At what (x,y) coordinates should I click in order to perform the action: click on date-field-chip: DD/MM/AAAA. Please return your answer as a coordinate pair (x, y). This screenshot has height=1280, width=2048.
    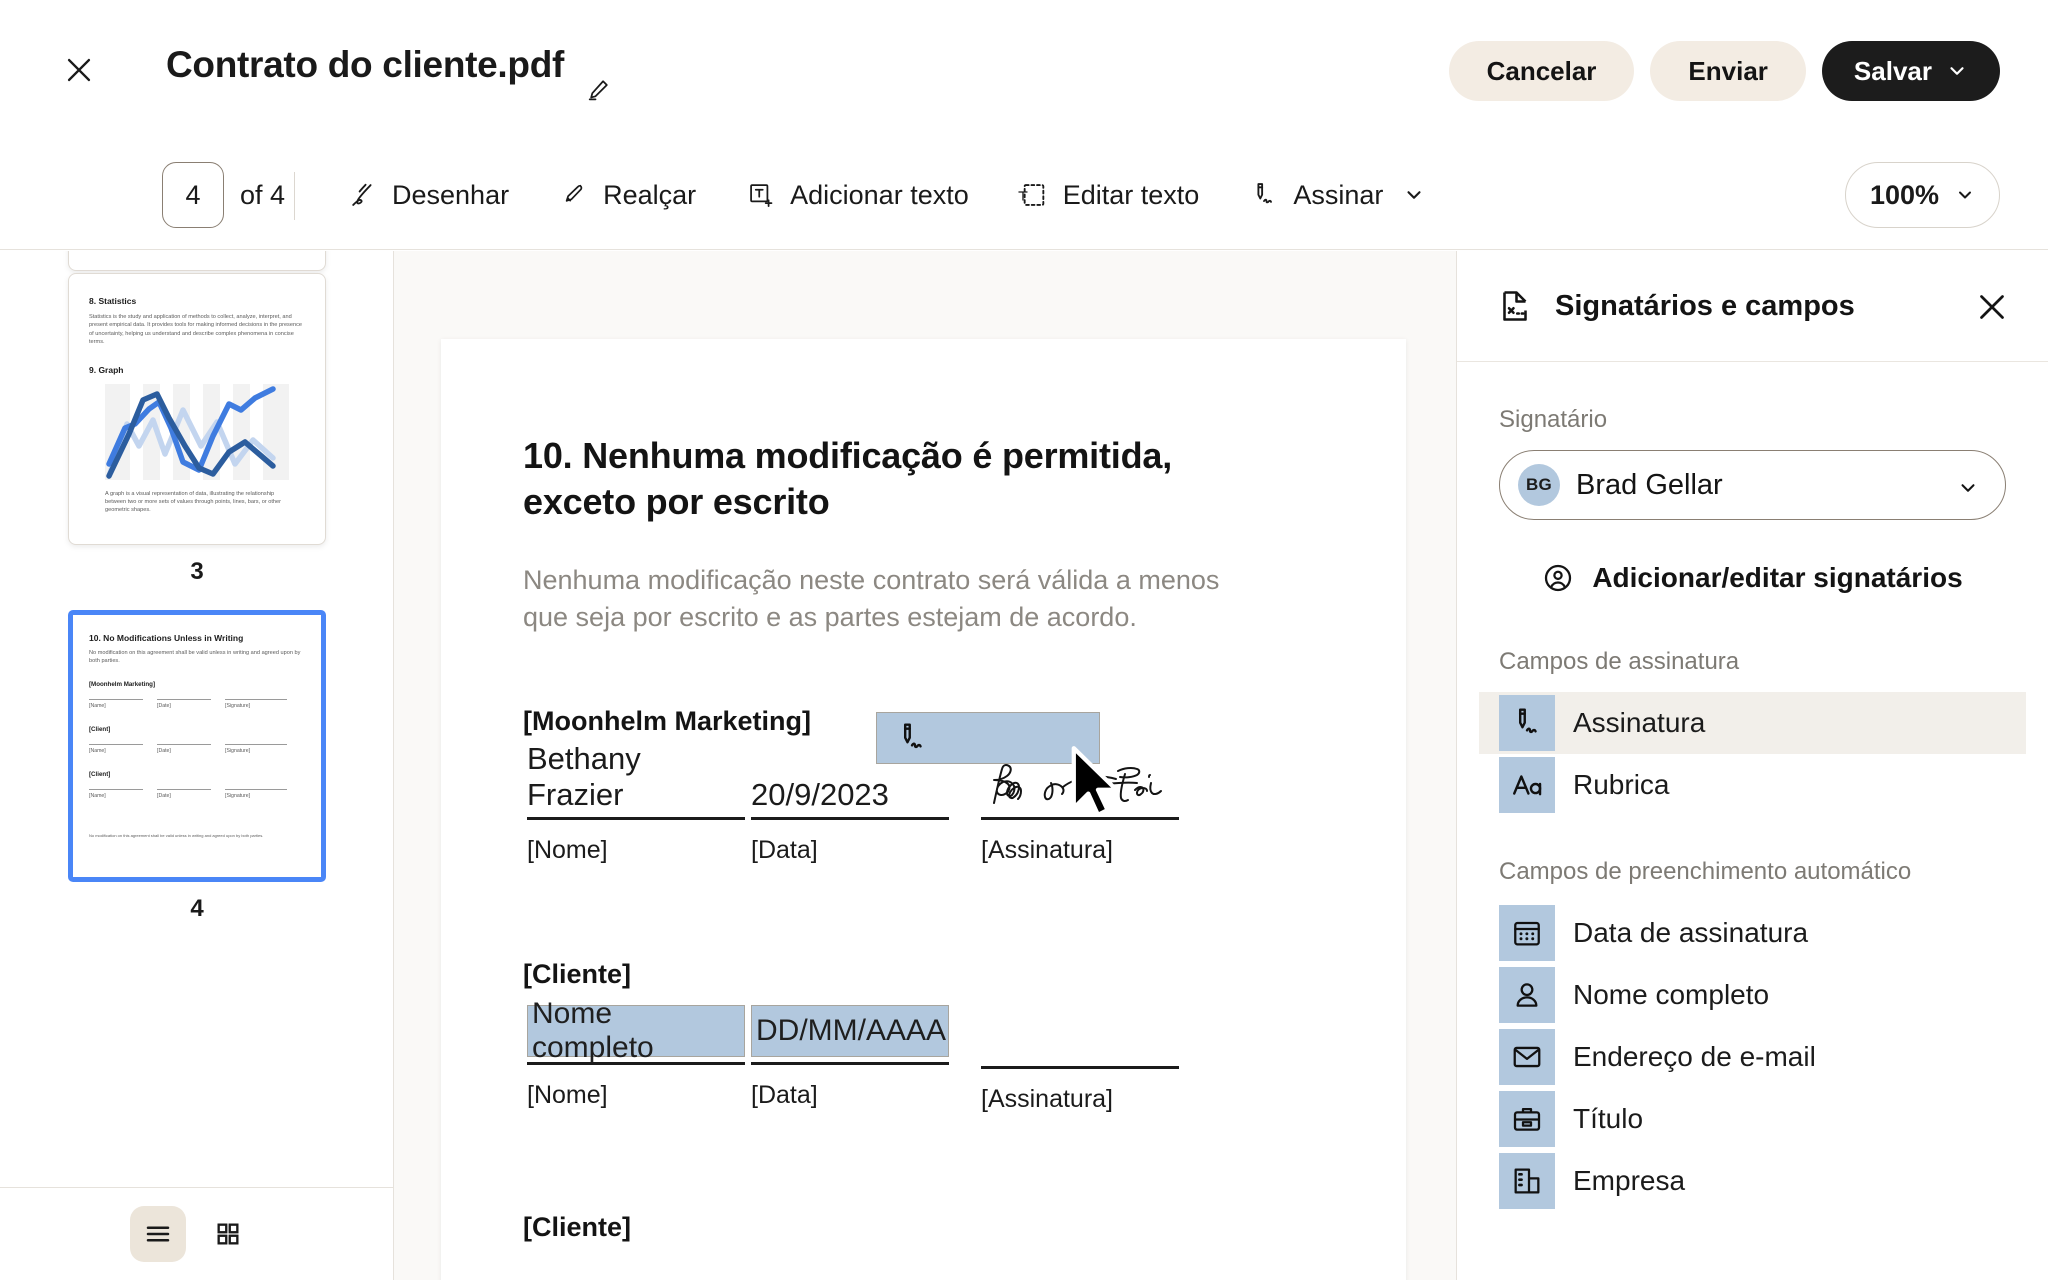
    Looking at the image, I should click on (850, 1031).